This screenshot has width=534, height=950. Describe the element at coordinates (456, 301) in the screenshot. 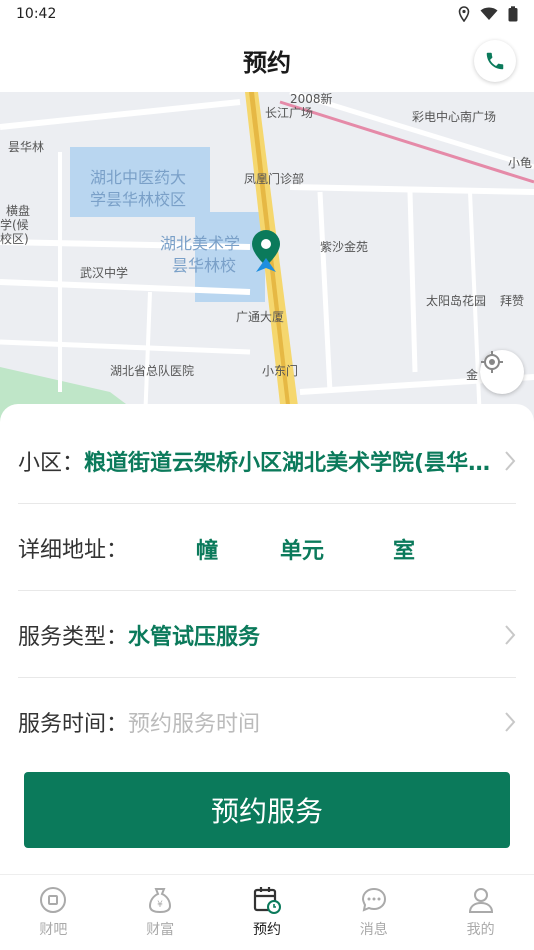

I see `map-label: 太阳岛花园` at that location.